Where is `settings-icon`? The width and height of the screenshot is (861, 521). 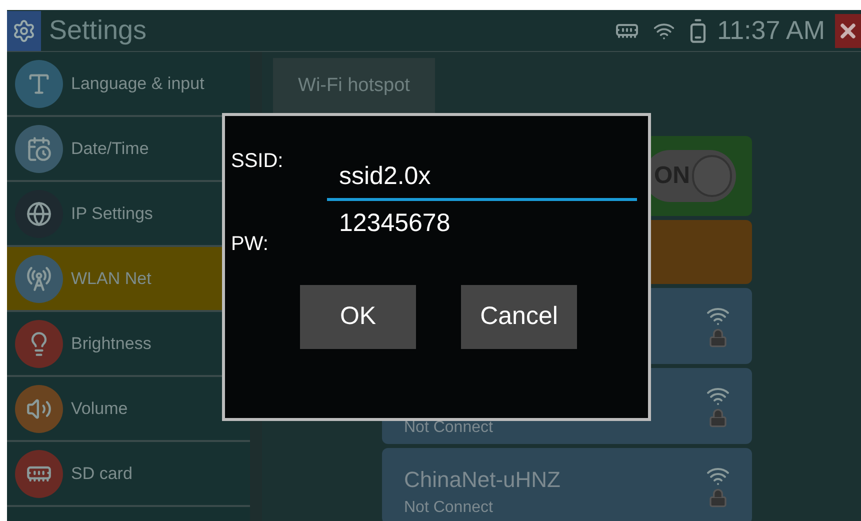 settings-icon is located at coordinates (24, 30).